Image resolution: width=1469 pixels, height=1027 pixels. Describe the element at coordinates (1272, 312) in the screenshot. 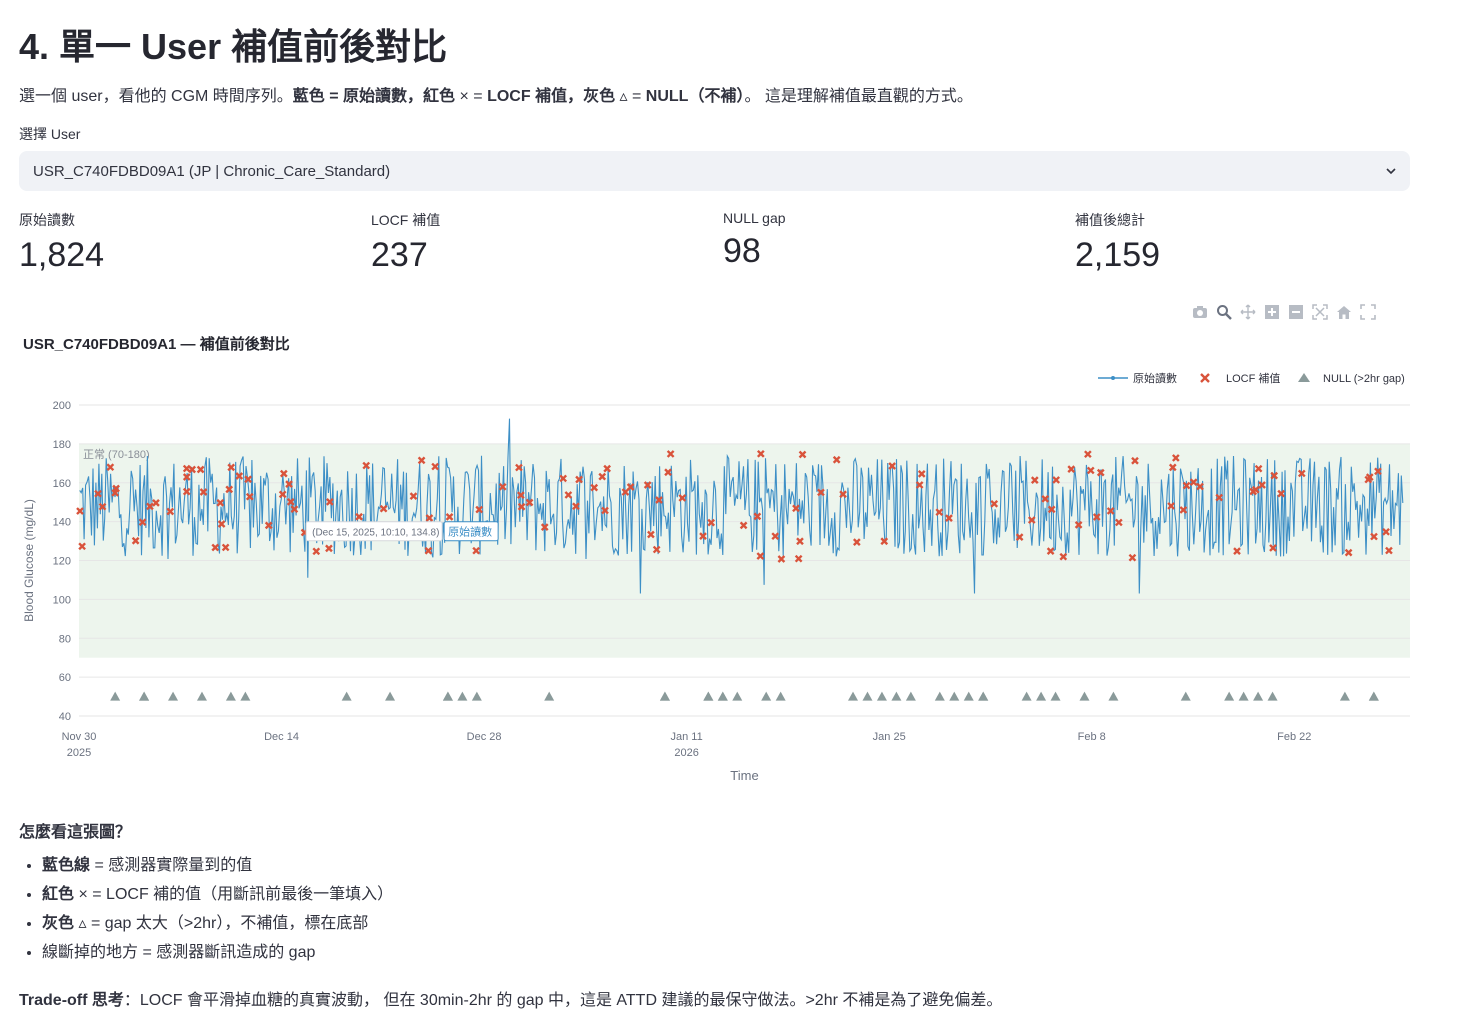

I see `zoom-in-icon` at that location.